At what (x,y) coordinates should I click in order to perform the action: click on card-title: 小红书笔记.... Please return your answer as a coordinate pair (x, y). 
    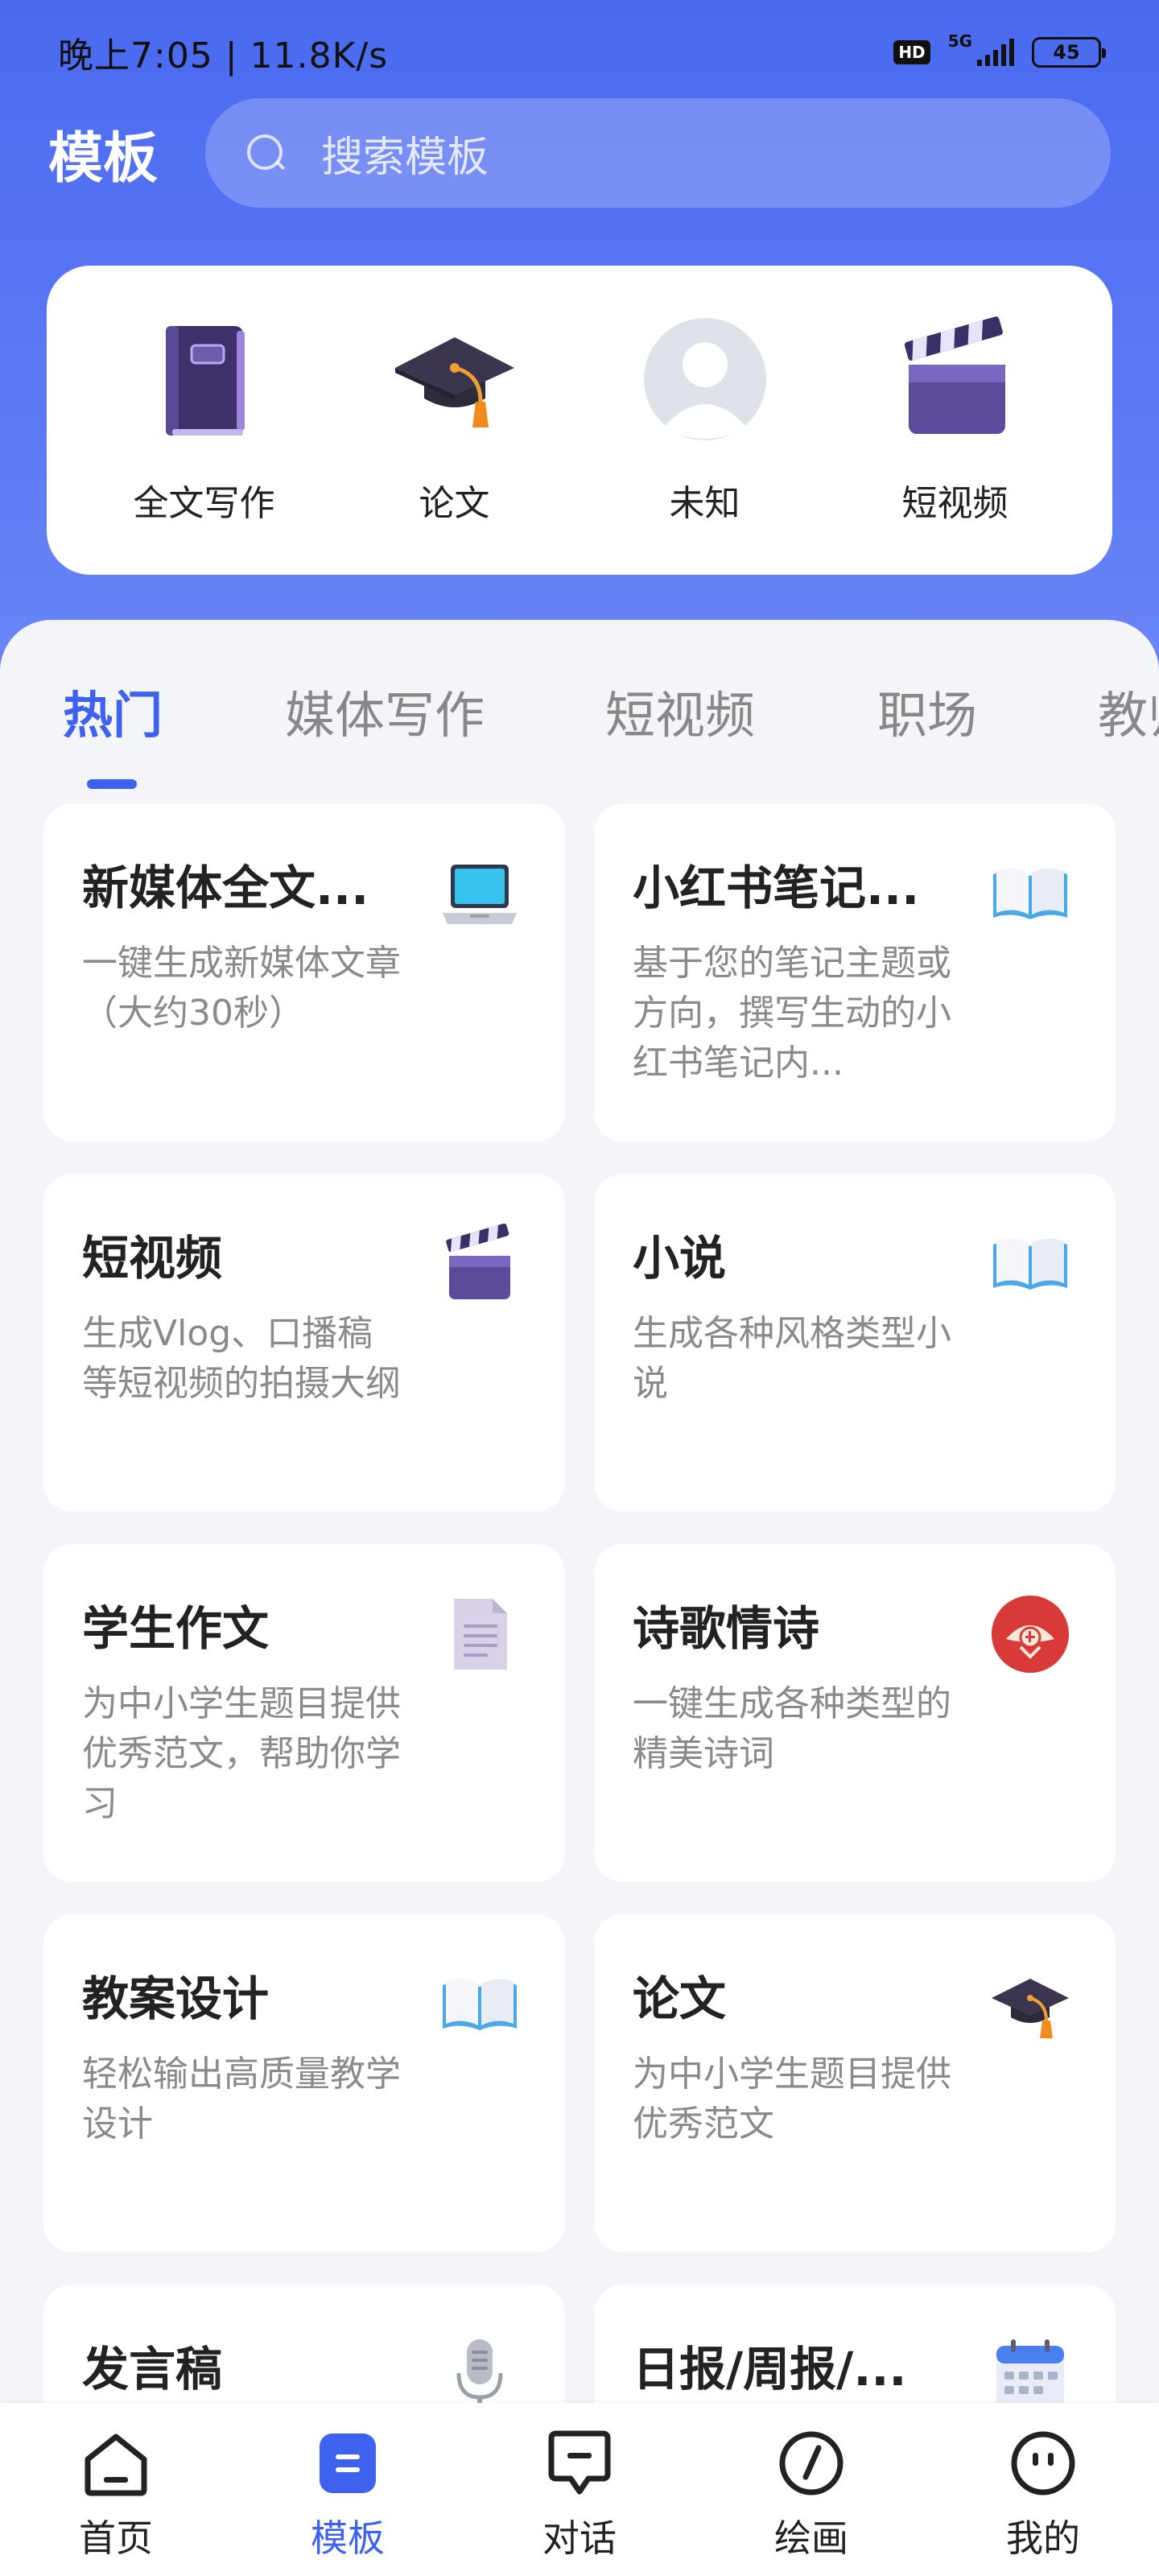
    Looking at the image, I should click on (776, 888).